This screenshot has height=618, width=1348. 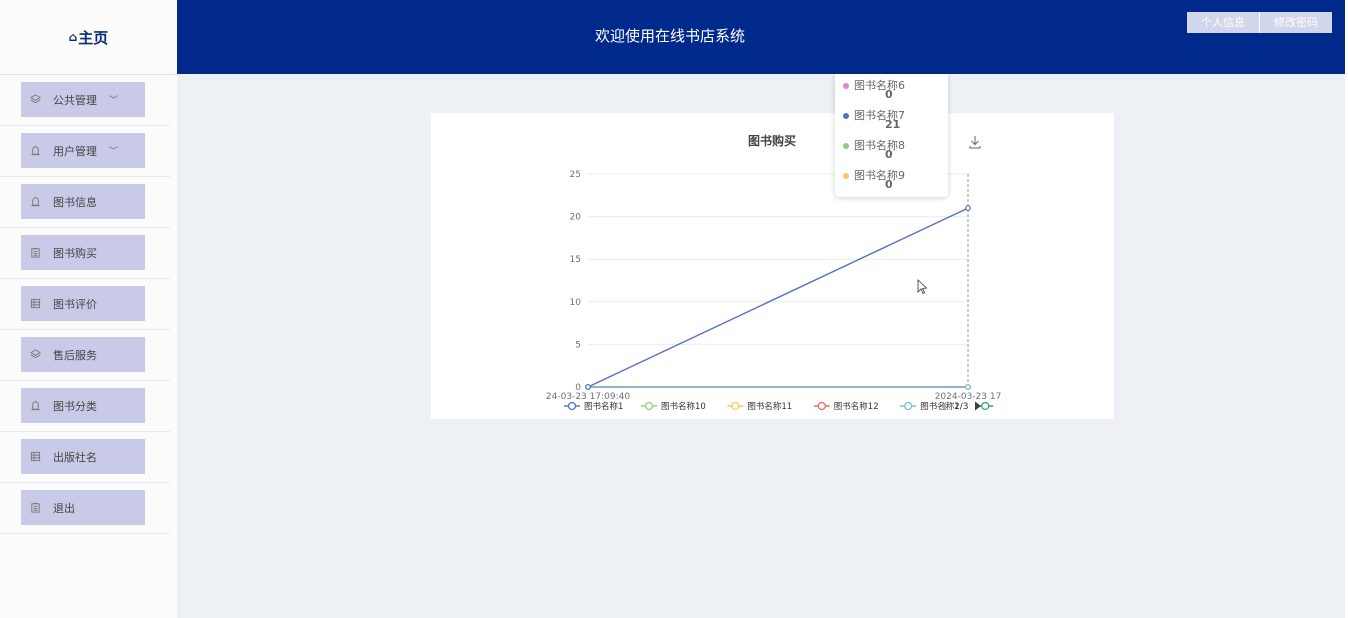 What do you see at coordinates (64, 508) in the screenshot?
I see `sidebar-item-label: 退出` at bounding box center [64, 508].